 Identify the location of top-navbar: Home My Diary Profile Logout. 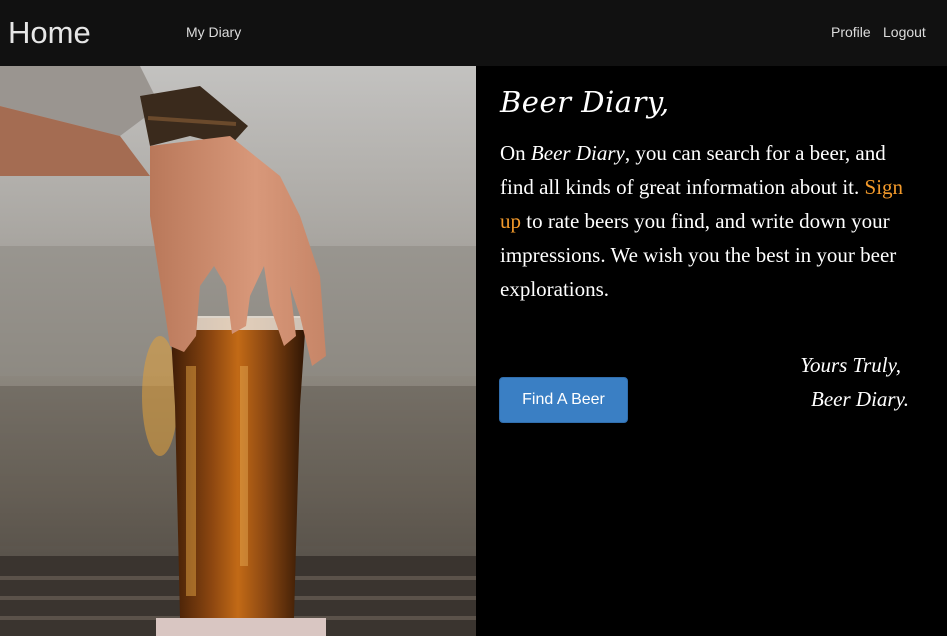
(473, 33).